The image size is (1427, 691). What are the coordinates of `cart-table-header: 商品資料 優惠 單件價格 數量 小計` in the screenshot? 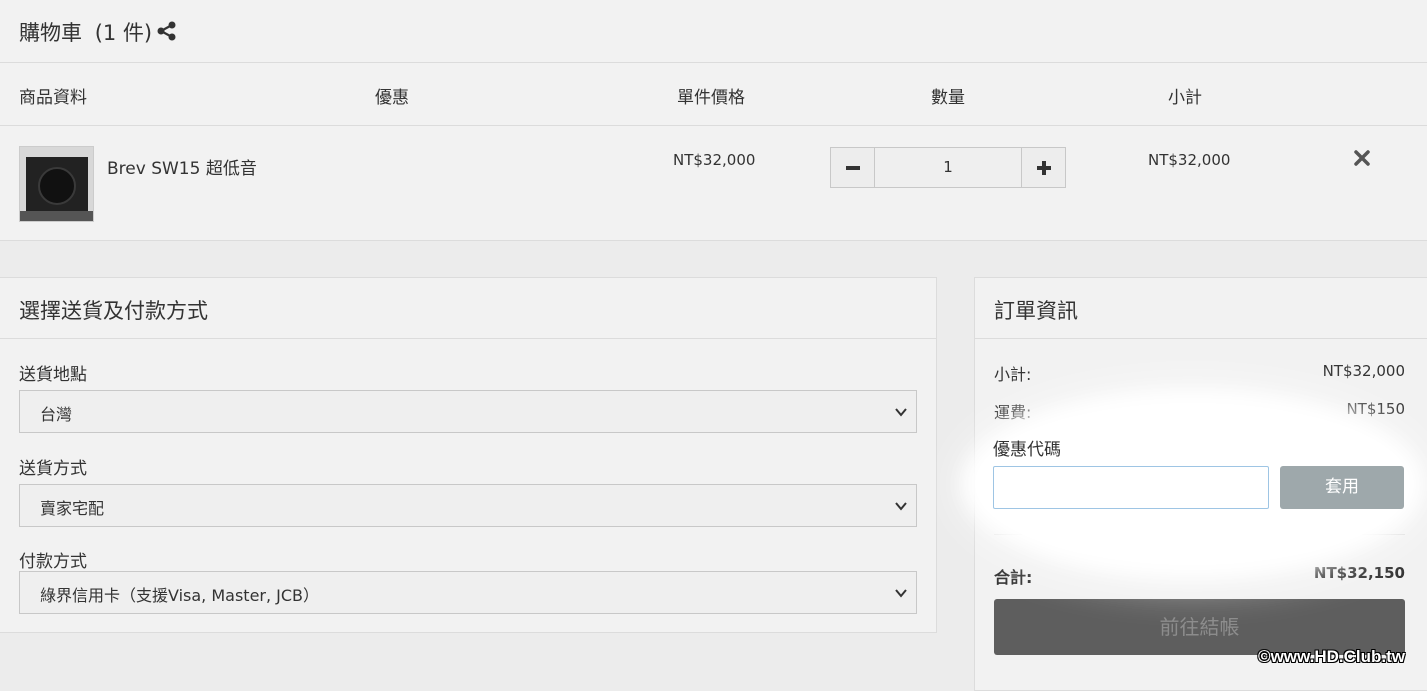 It's located at (713, 94).